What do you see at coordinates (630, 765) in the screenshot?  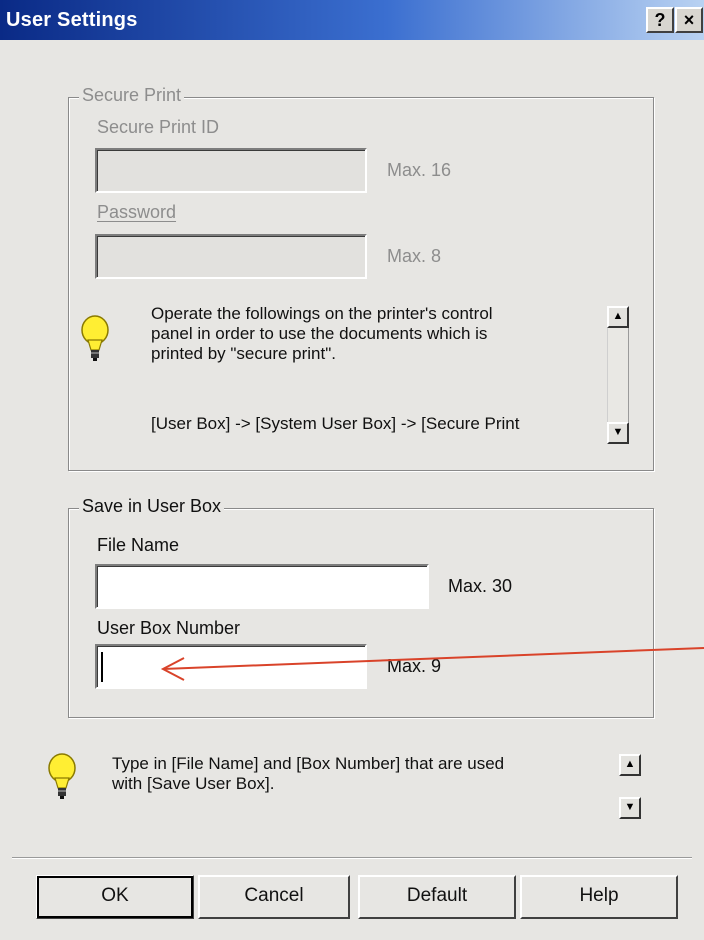 I see `hint-scroll-up: ▲` at bounding box center [630, 765].